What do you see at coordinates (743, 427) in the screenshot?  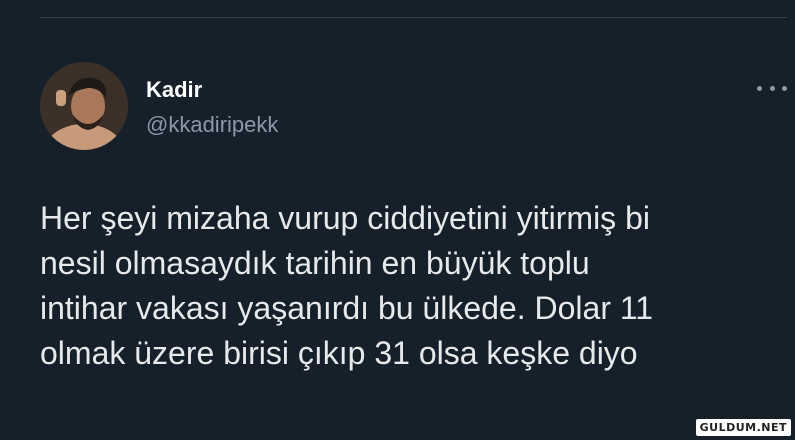 I see `watermark-logo: GULDUM.NET` at bounding box center [743, 427].